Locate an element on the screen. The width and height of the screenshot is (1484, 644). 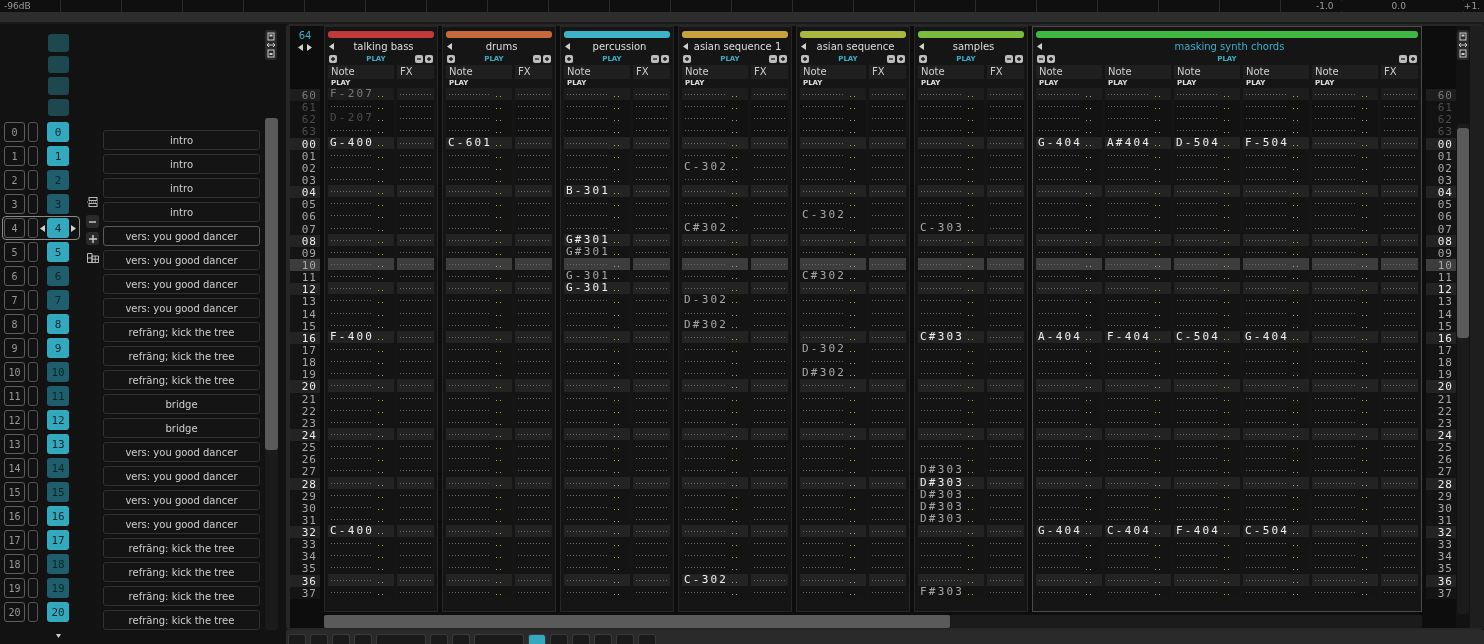
toolbar-button is located at coordinates (537, 639).